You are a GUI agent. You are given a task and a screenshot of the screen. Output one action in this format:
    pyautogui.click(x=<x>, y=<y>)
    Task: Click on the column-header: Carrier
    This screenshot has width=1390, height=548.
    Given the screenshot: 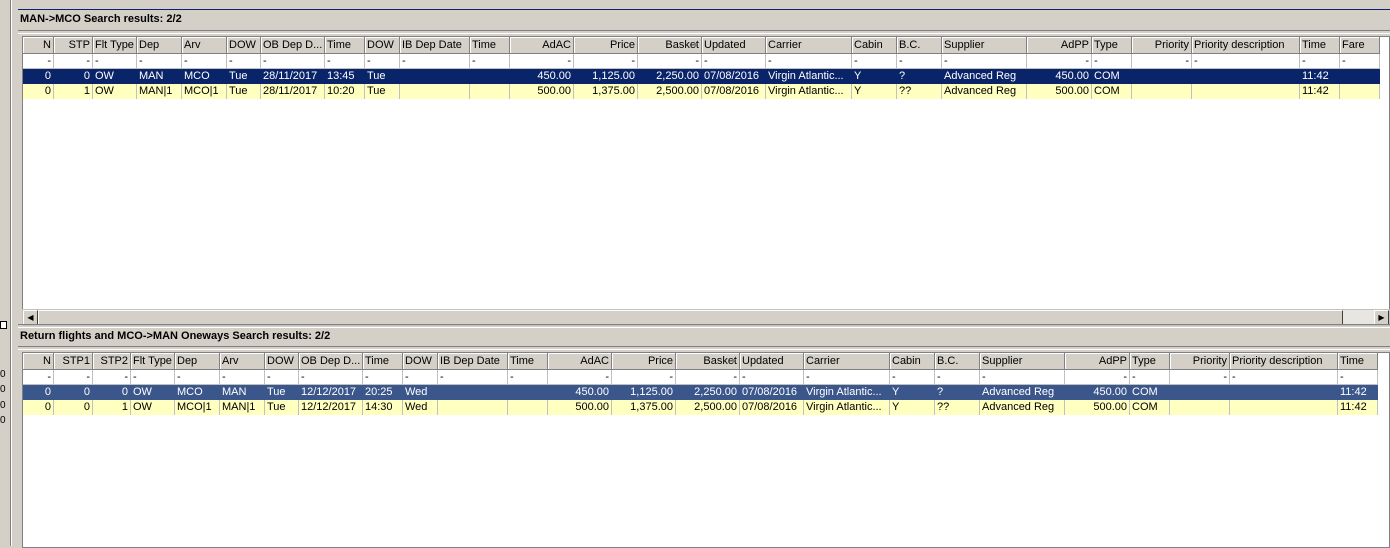 What is the action you would take?
    pyautogui.click(x=809, y=45)
    